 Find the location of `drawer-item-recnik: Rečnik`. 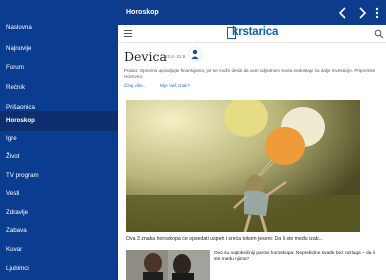

drawer-item-recnik: Rečnik is located at coordinates (59, 87).